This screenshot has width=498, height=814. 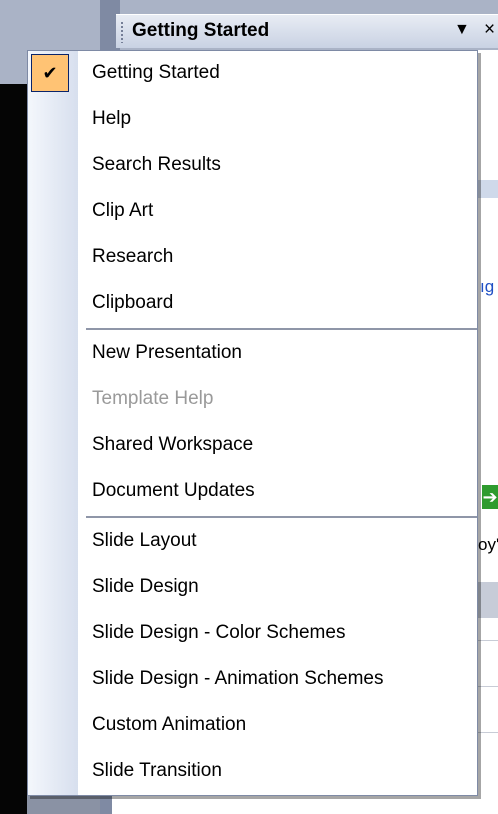 What do you see at coordinates (173, 444) in the screenshot?
I see `menu-item-label: Shared Workspace` at bounding box center [173, 444].